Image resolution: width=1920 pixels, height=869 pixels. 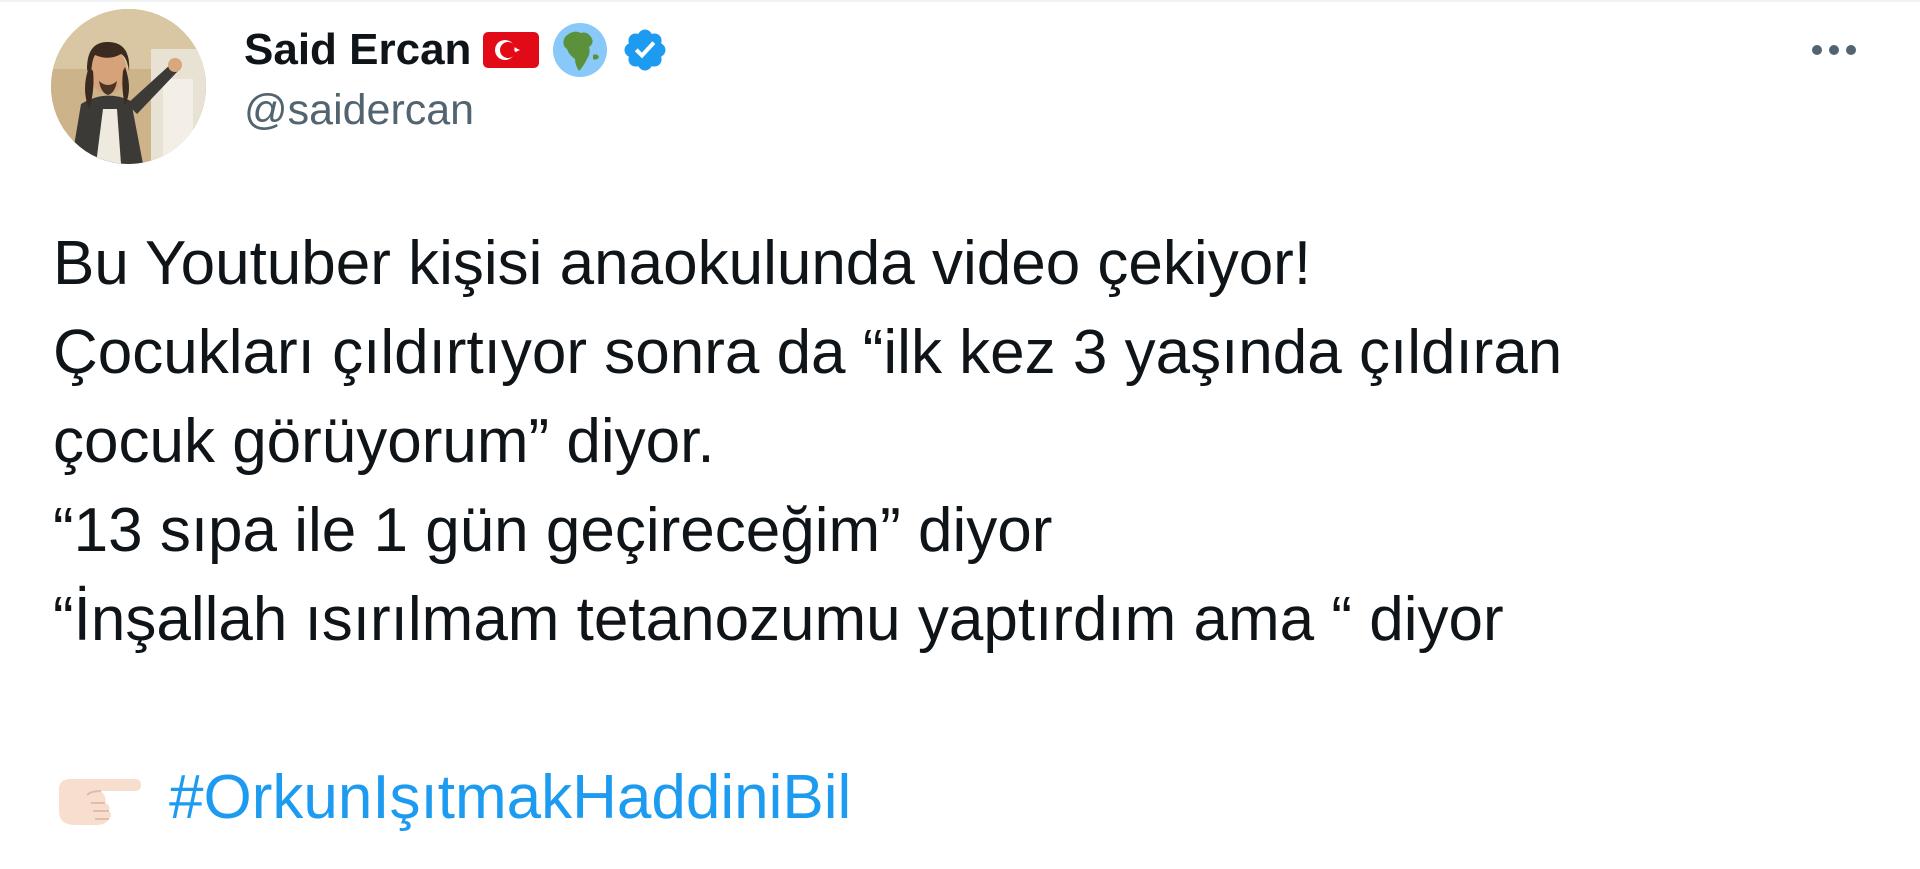 I want to click on author-handle: @saidercan, so click(x=359, y=110).